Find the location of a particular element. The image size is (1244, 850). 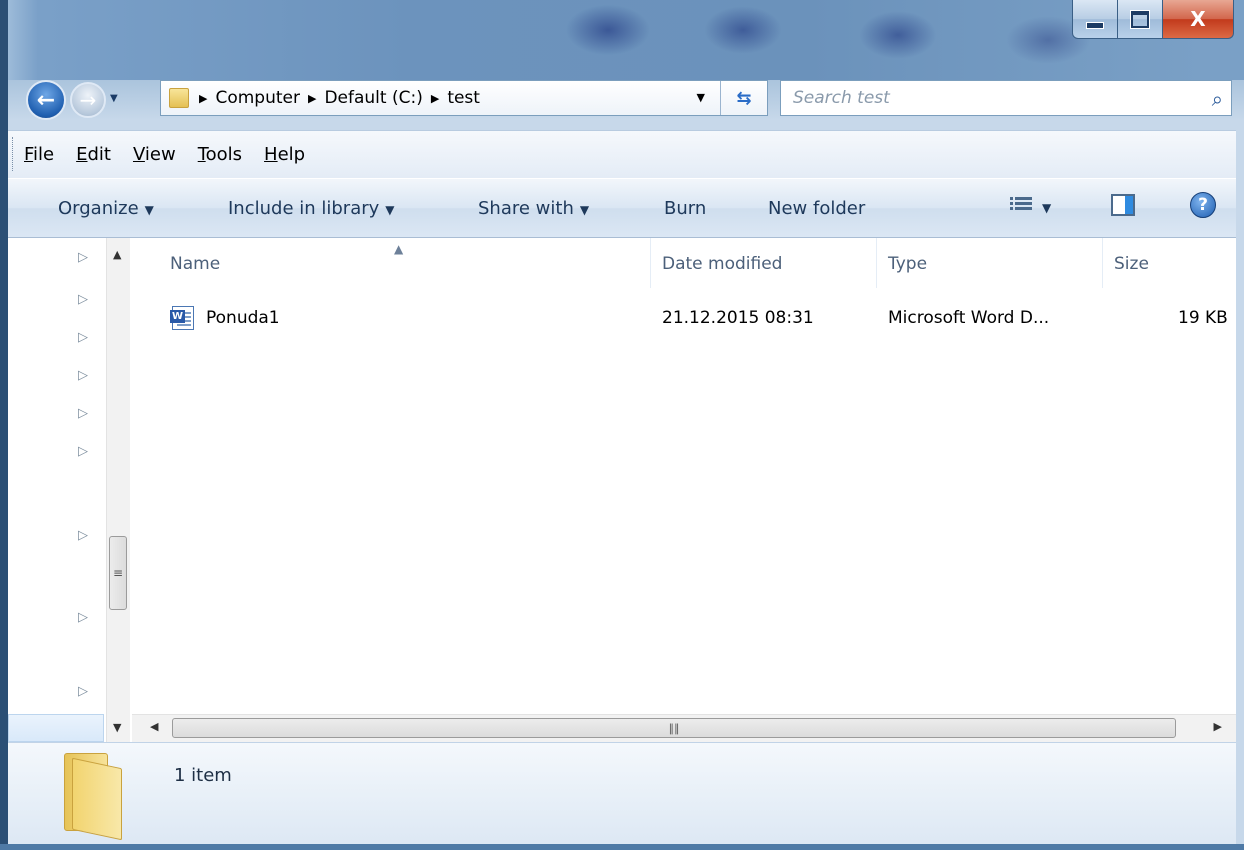

forward-arrow-icon: → is located at coordinates (88, 100).